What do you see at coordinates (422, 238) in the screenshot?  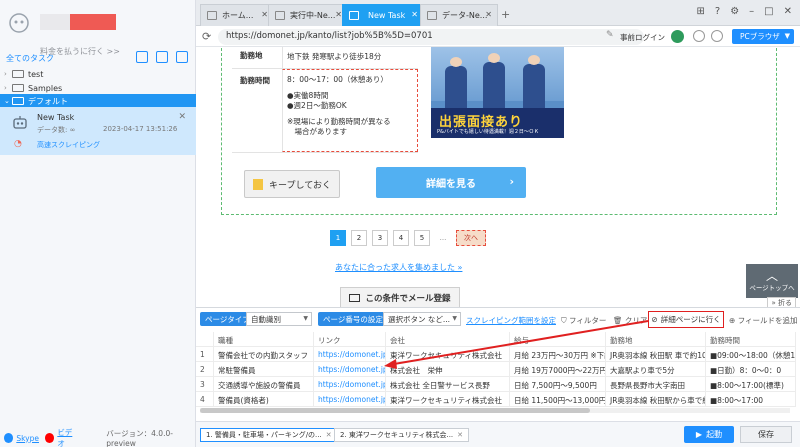 I see `page-5: 5` at bounding box center [422, 238].